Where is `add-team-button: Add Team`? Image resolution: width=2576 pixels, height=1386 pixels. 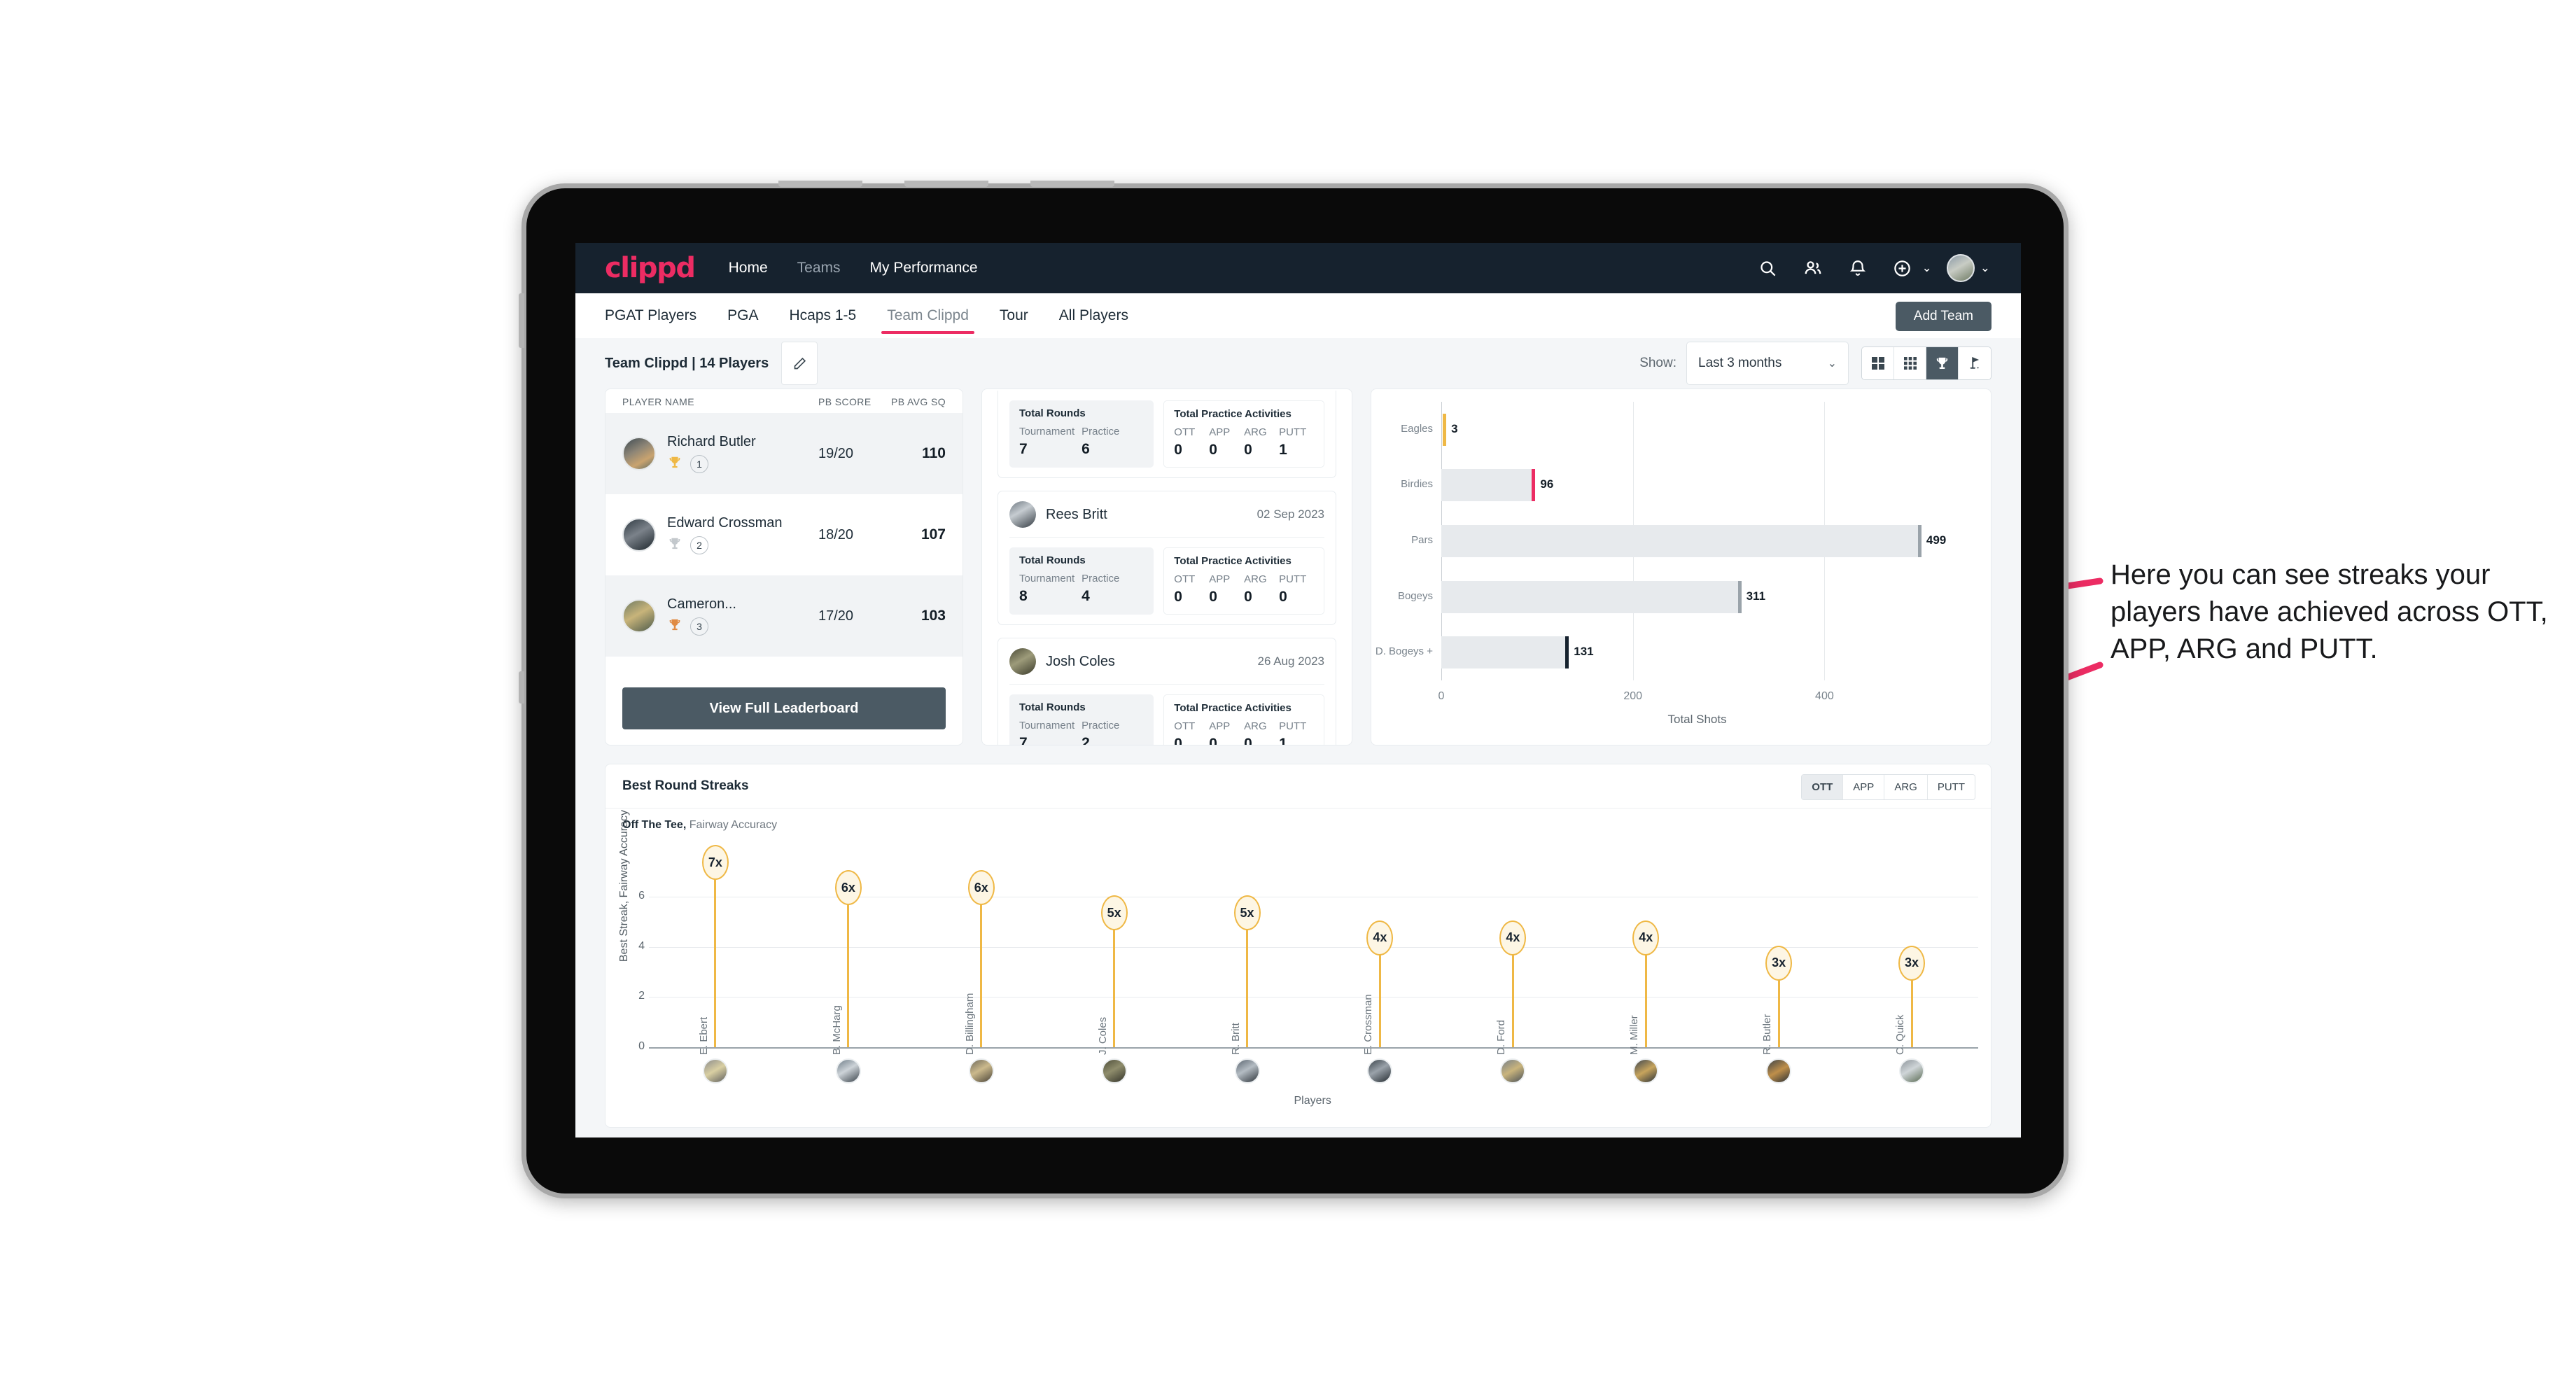
add-team-button: Add Team is located at coordinates (1943, 316).